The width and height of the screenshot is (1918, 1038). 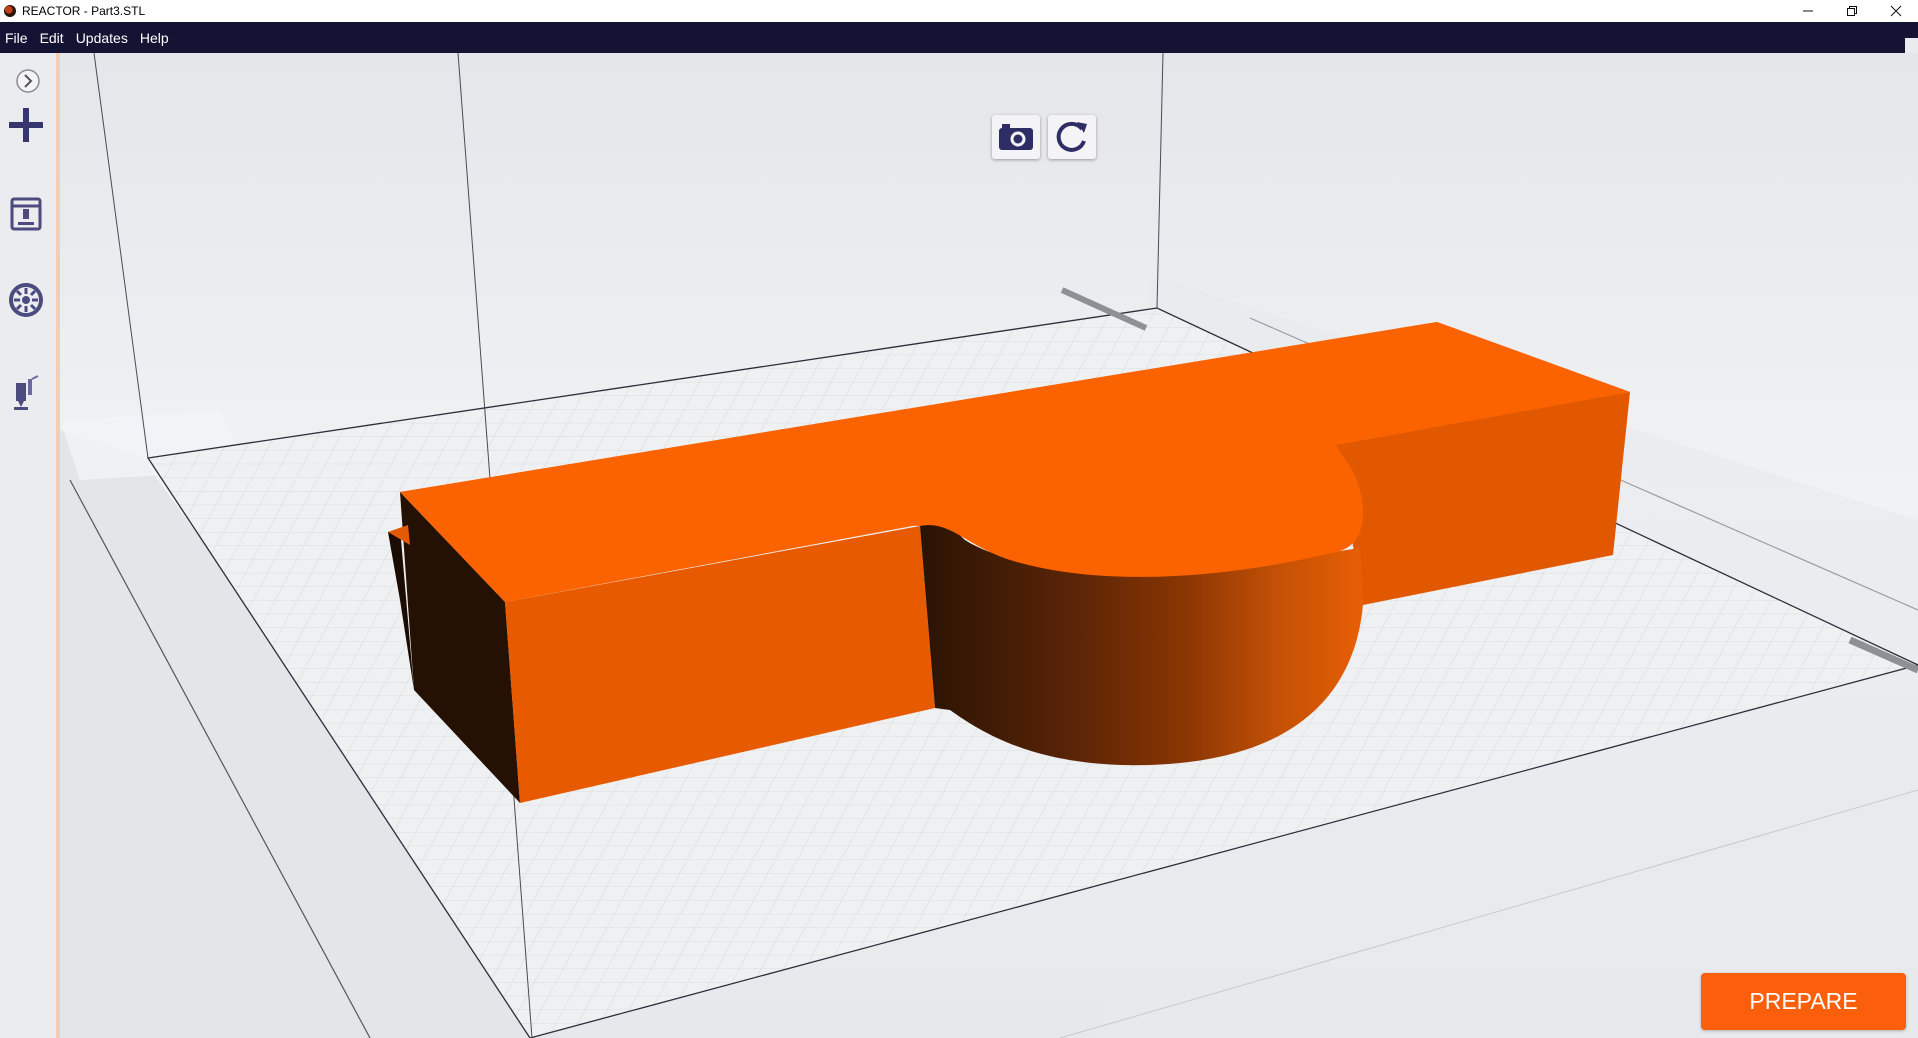 I want to click on add-model-button, so click(x=26, y=125).